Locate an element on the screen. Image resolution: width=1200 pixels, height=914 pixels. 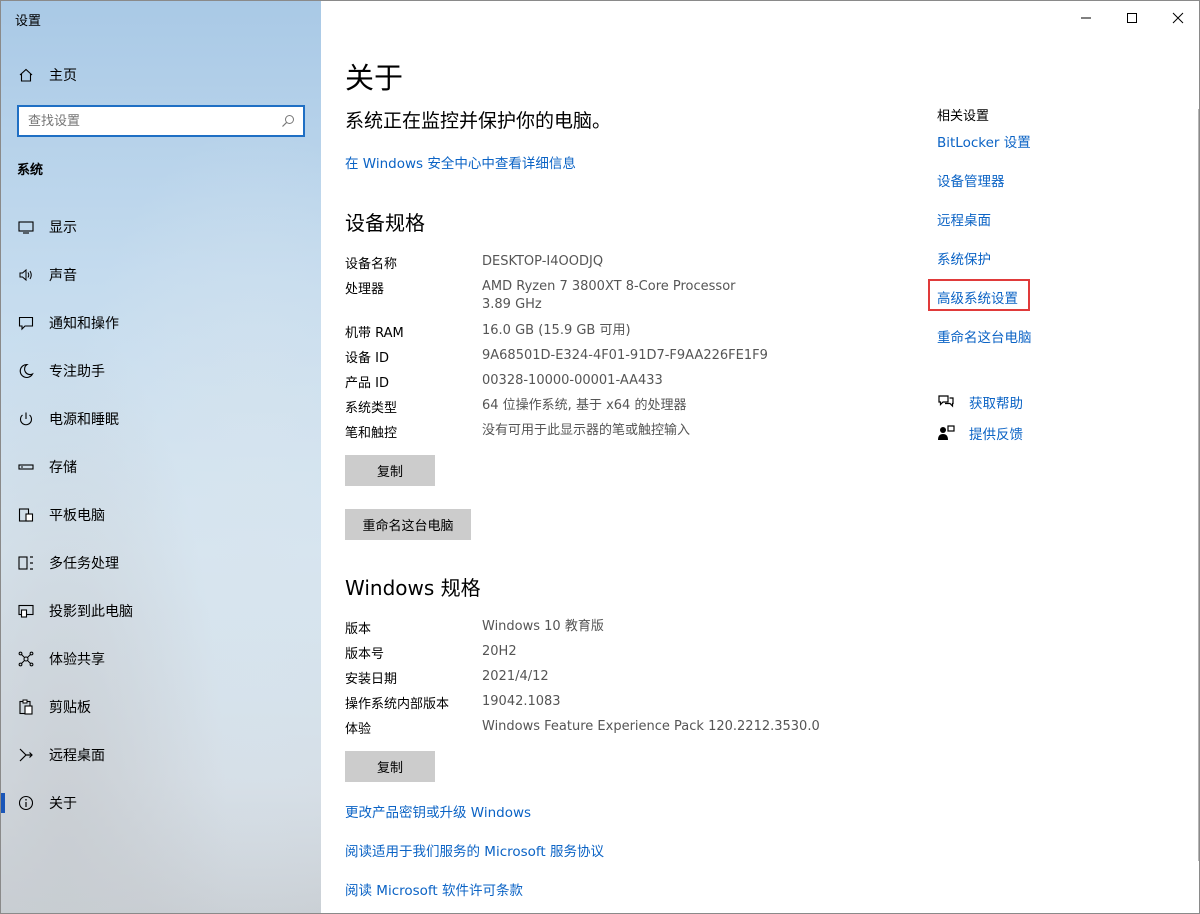
rename-pc-button: 重命名这台电脑 is located at coordinates (408, 524).